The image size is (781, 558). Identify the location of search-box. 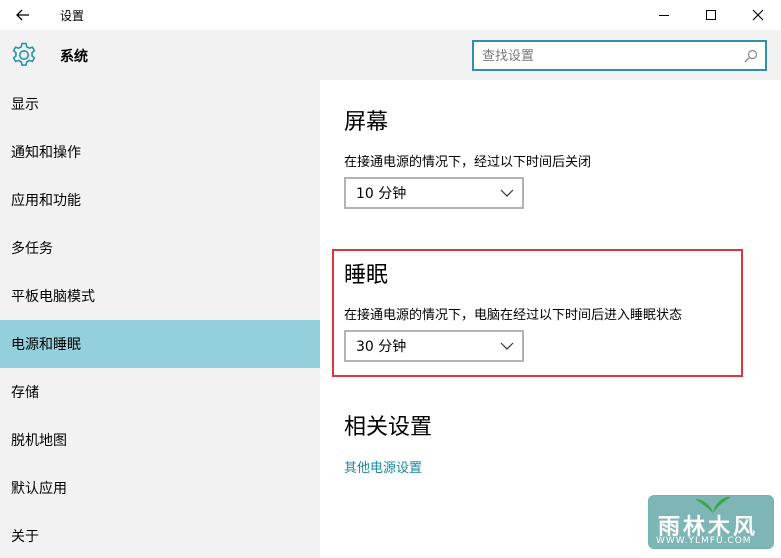
(619, 55).